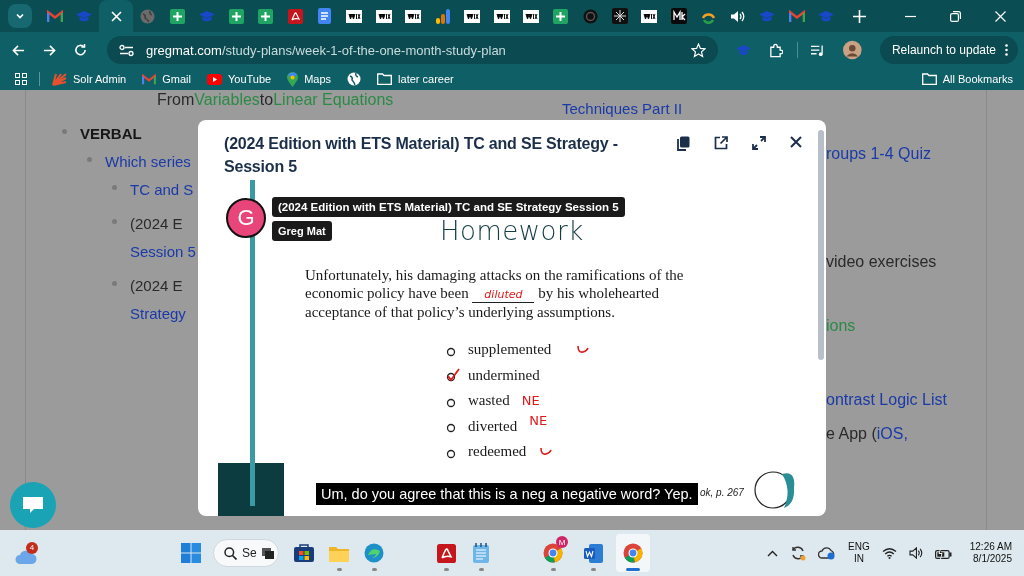 Image resolution: width=1024 pixels, height=576 pixels. I want to click on search-field: Se, so click(246, 553).